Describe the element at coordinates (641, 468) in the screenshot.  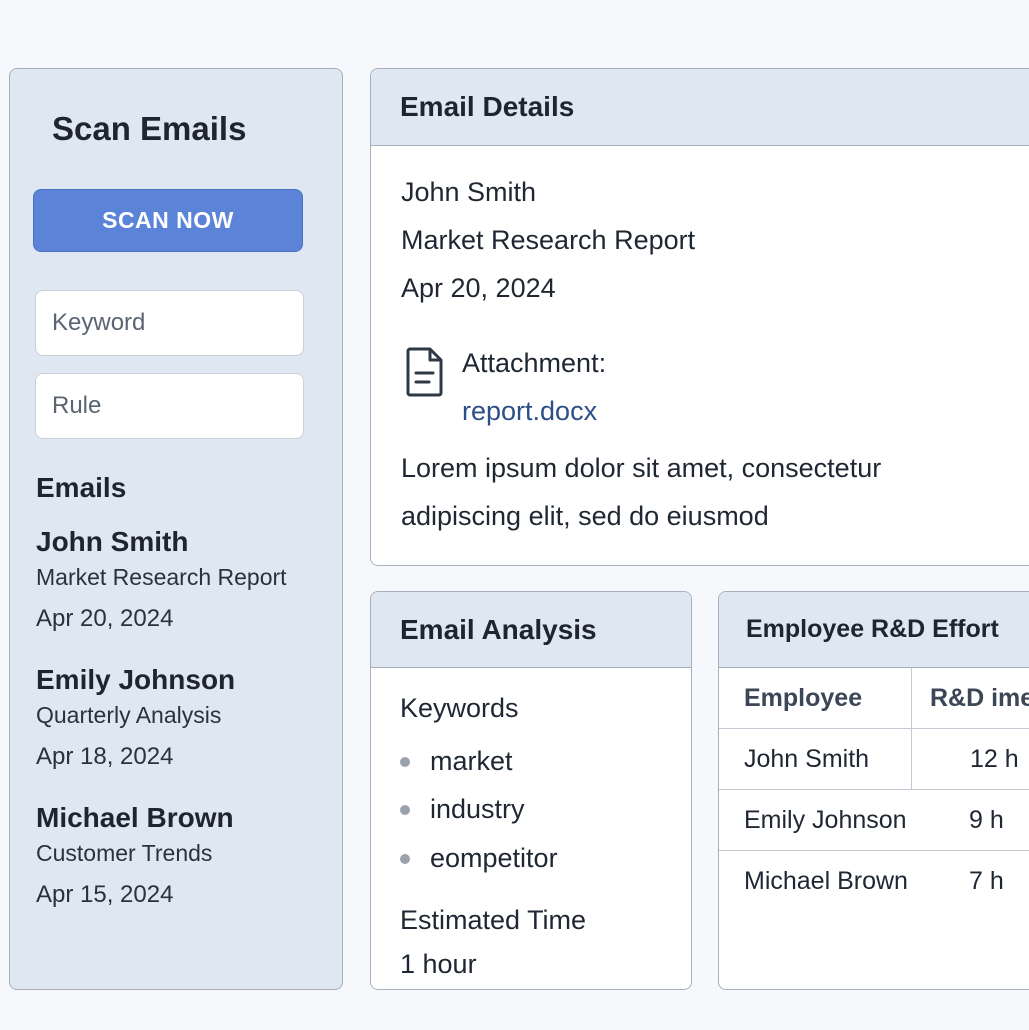
I see `email-body-line: Lorem ipsum dolor sit amet, consectetur` at that location.